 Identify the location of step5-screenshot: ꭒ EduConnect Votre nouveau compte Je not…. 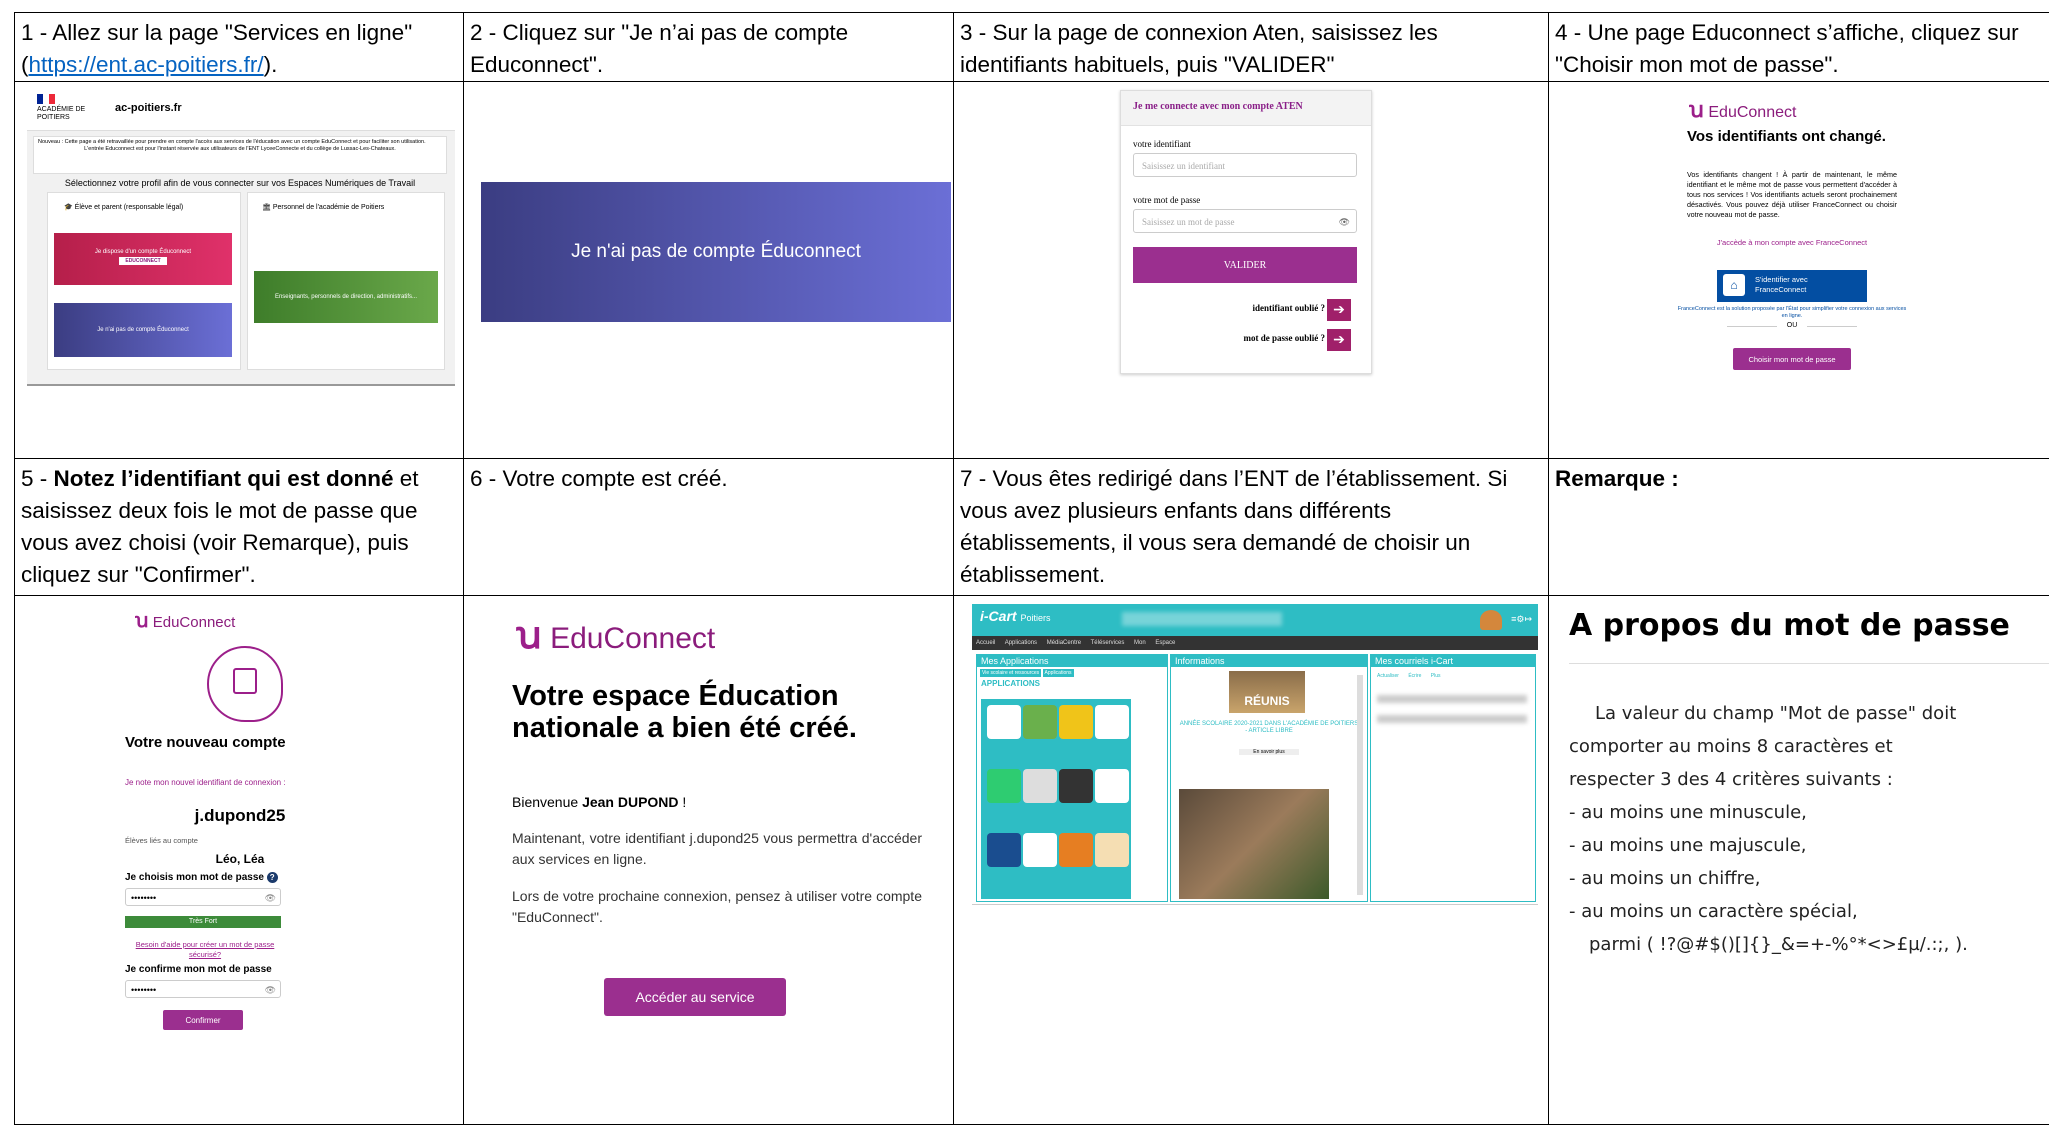
(239, 860).